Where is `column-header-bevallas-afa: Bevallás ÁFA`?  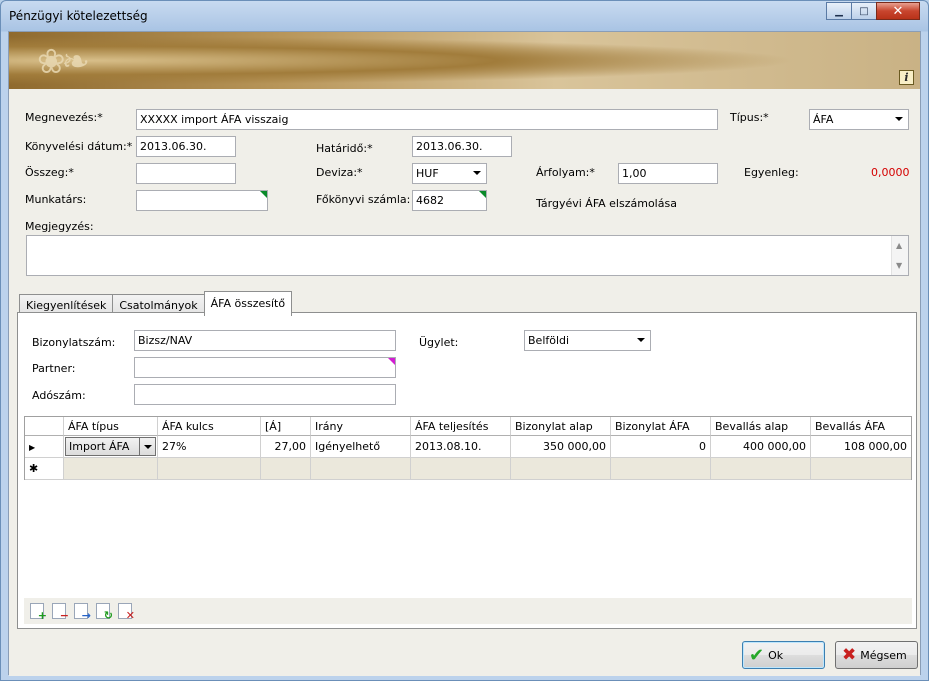 column-header-bevallas-afa: Bevallás ÁFA is located at coordinates (861, 426).